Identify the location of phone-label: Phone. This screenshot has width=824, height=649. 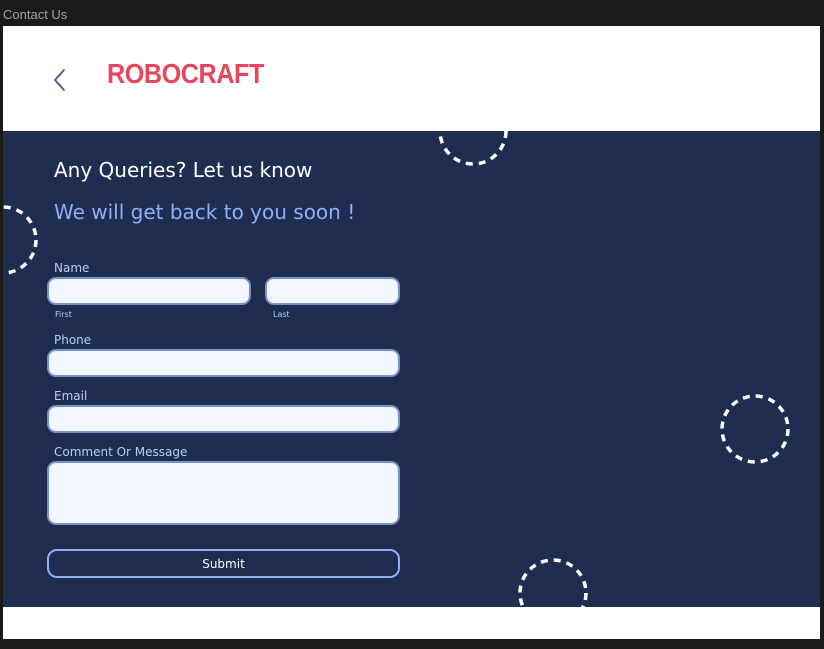
(73, 340).